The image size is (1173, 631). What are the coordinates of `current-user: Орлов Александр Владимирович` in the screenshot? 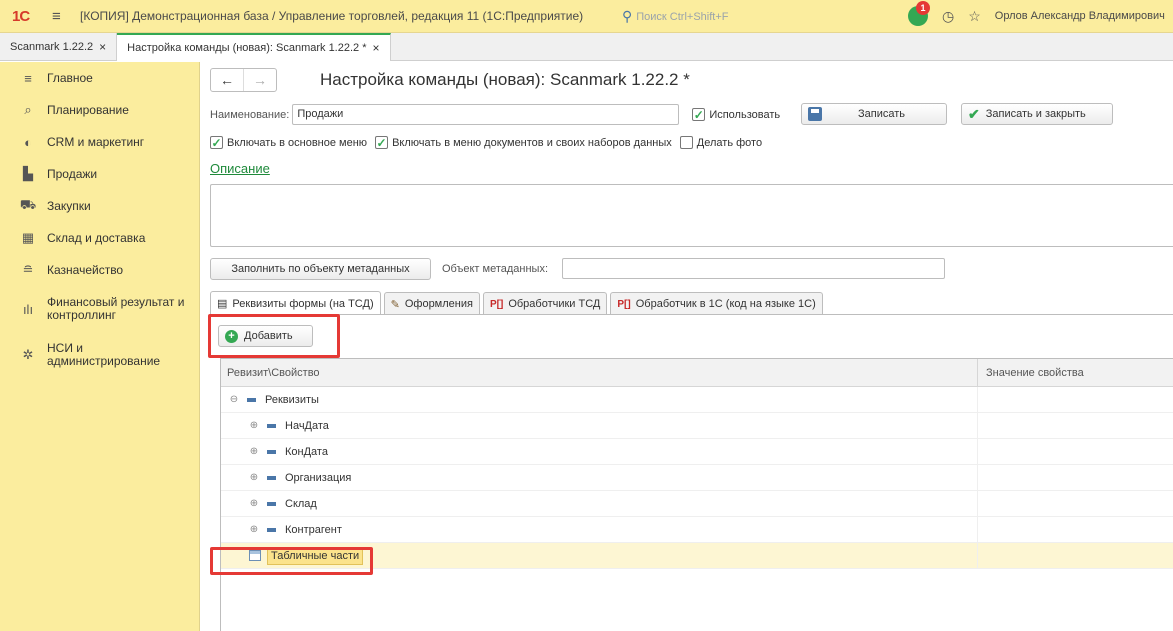 It's located at (1080, 16).